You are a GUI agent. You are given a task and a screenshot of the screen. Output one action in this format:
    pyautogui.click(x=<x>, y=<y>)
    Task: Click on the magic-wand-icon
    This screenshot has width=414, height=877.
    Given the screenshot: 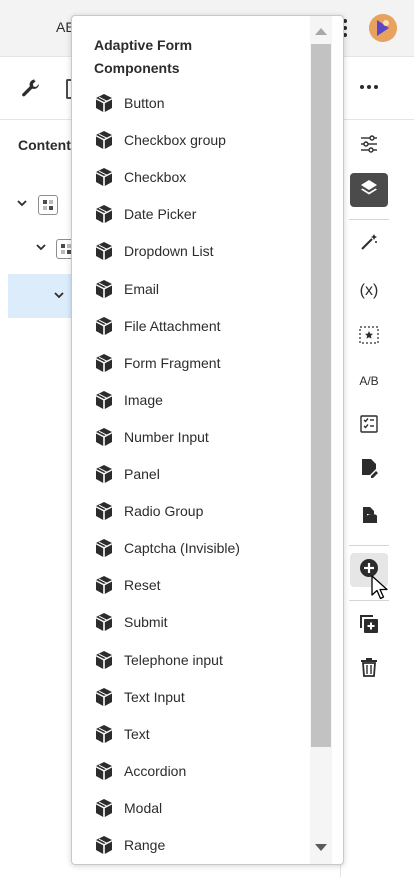 What is the action you would take?
    pyautogui.click(x=369, y=244)
    